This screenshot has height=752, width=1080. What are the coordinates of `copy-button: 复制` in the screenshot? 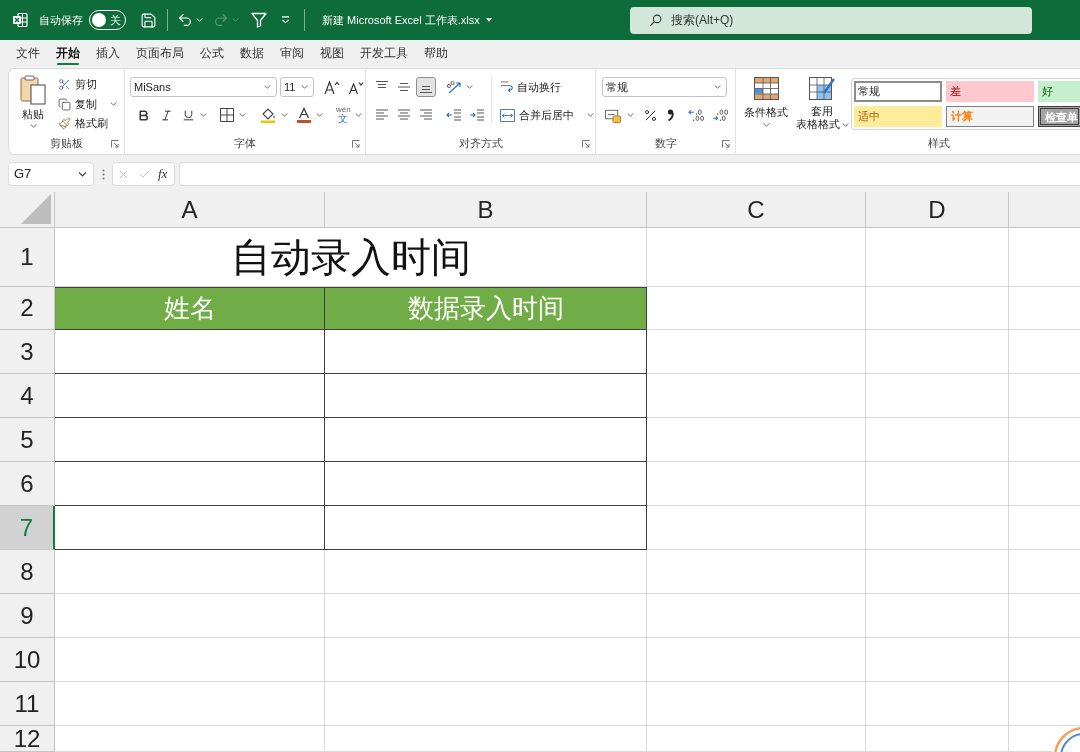 It's located at (87, 104).